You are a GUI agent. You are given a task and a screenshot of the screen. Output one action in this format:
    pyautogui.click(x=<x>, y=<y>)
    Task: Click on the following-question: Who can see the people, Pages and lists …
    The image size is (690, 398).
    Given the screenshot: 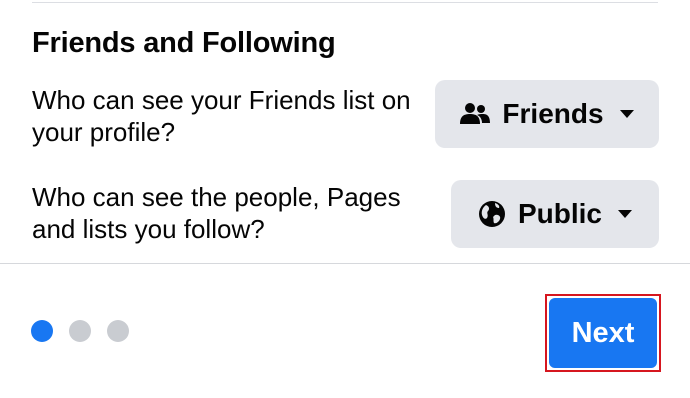 What is the action you would take?
    pyautogui.click(x=216, y=213)
    